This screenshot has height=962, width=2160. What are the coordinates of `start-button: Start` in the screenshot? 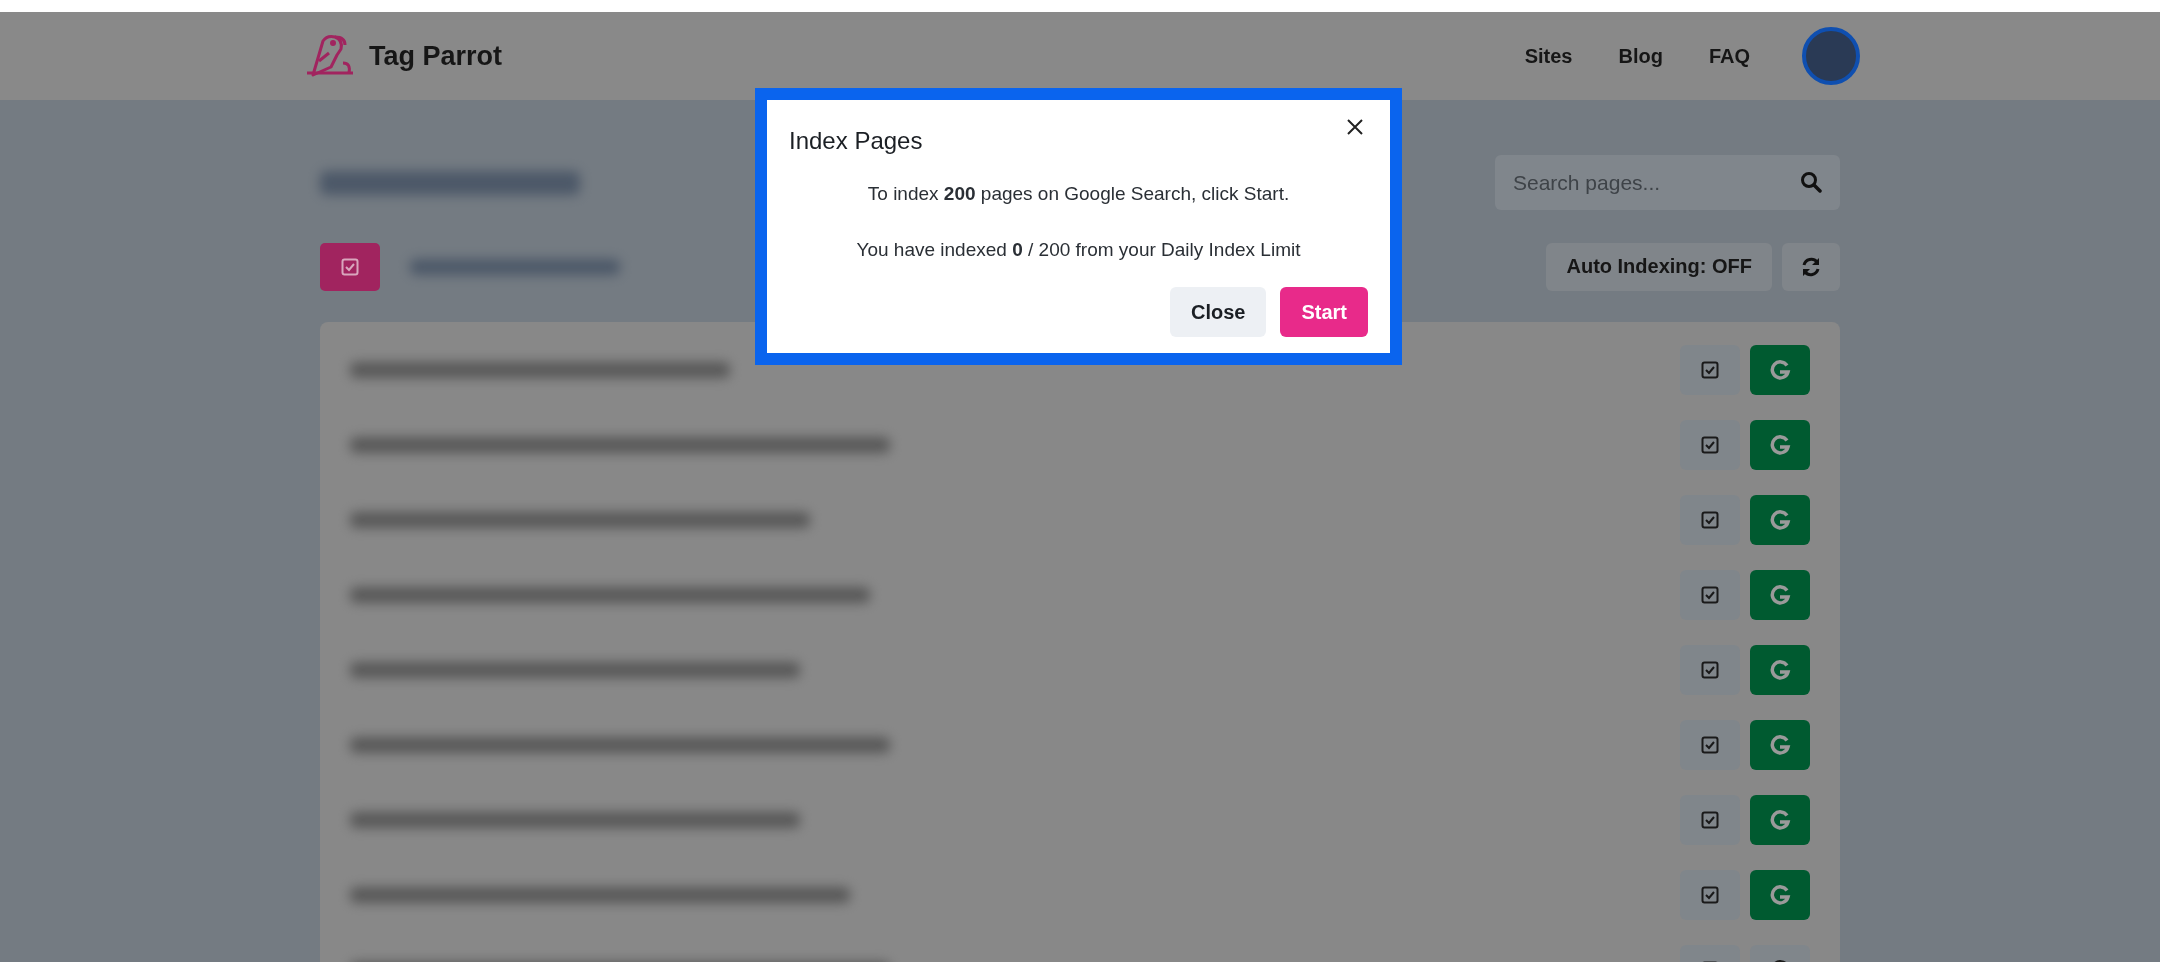 It's located at (1324, 312).